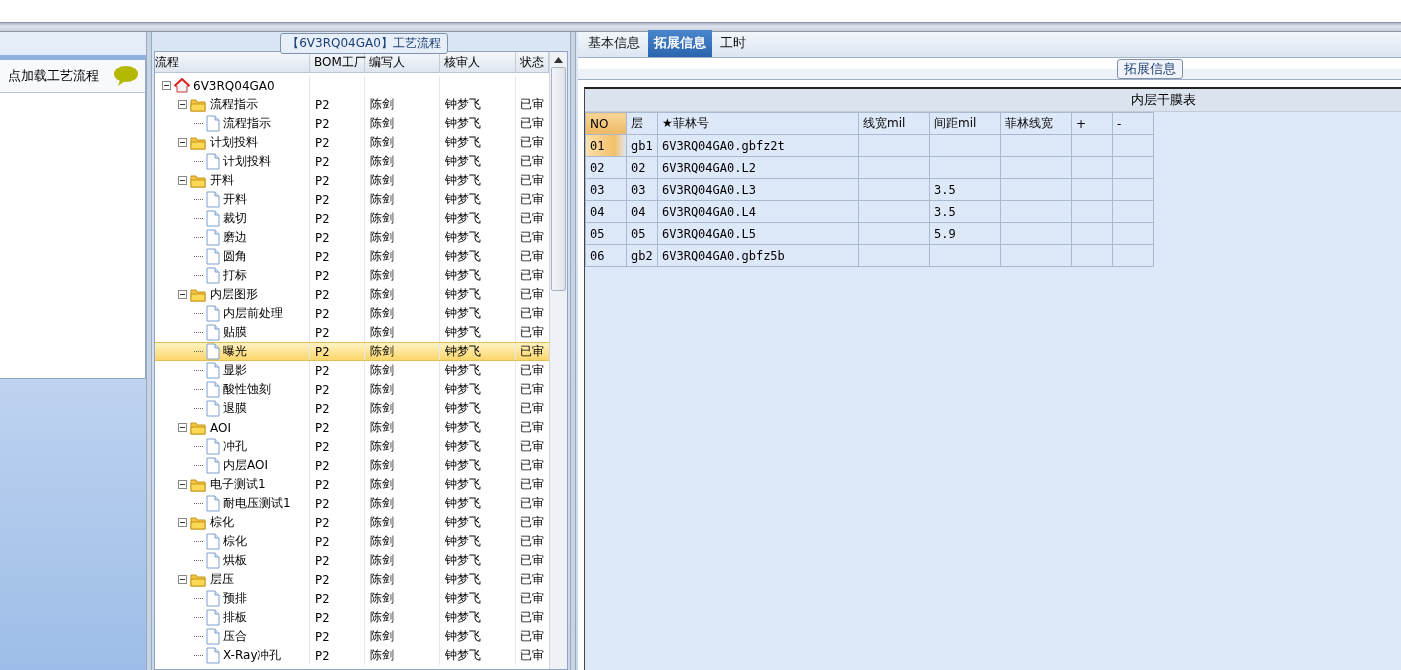 Image resolution: width=1401 pixels, height=670 pixels. I want to click on tree-node-label: 裁切, so click(235, 218).